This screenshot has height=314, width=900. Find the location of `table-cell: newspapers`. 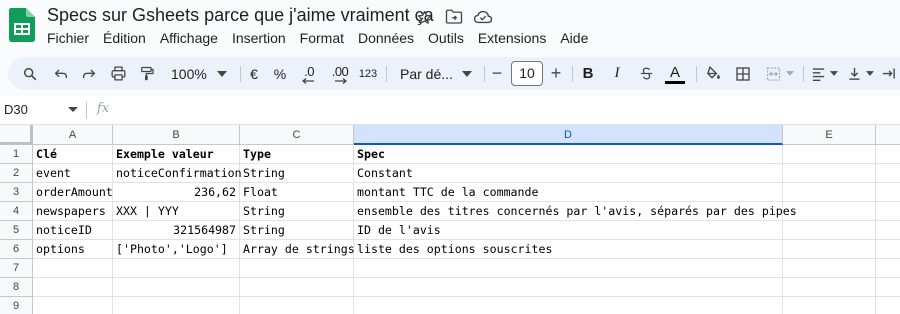

table-cell: newspapers is located at coordinates (73, 211).